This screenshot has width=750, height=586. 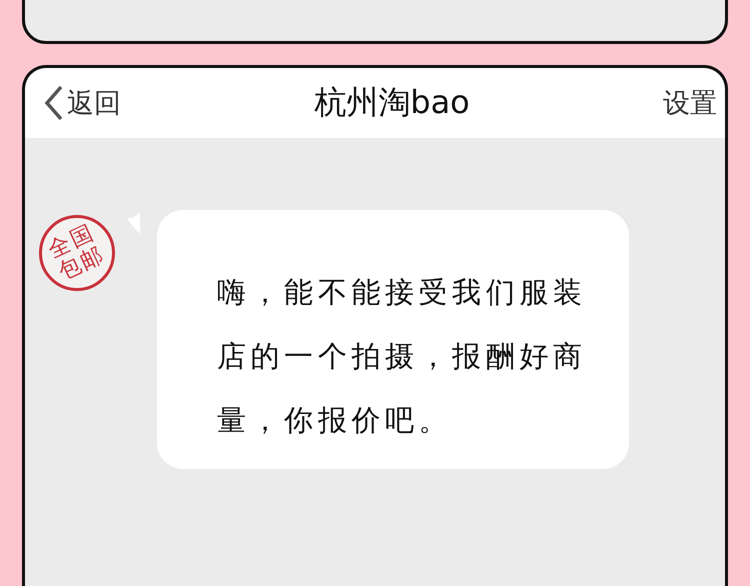 What do you see at coordinates (402, 356) in the screenshot?
I see `message-text: 嗨，能不能接受我们服装店的一个拍摄，报酬好商量，你报价吧。` at bounding box center [402, 356].